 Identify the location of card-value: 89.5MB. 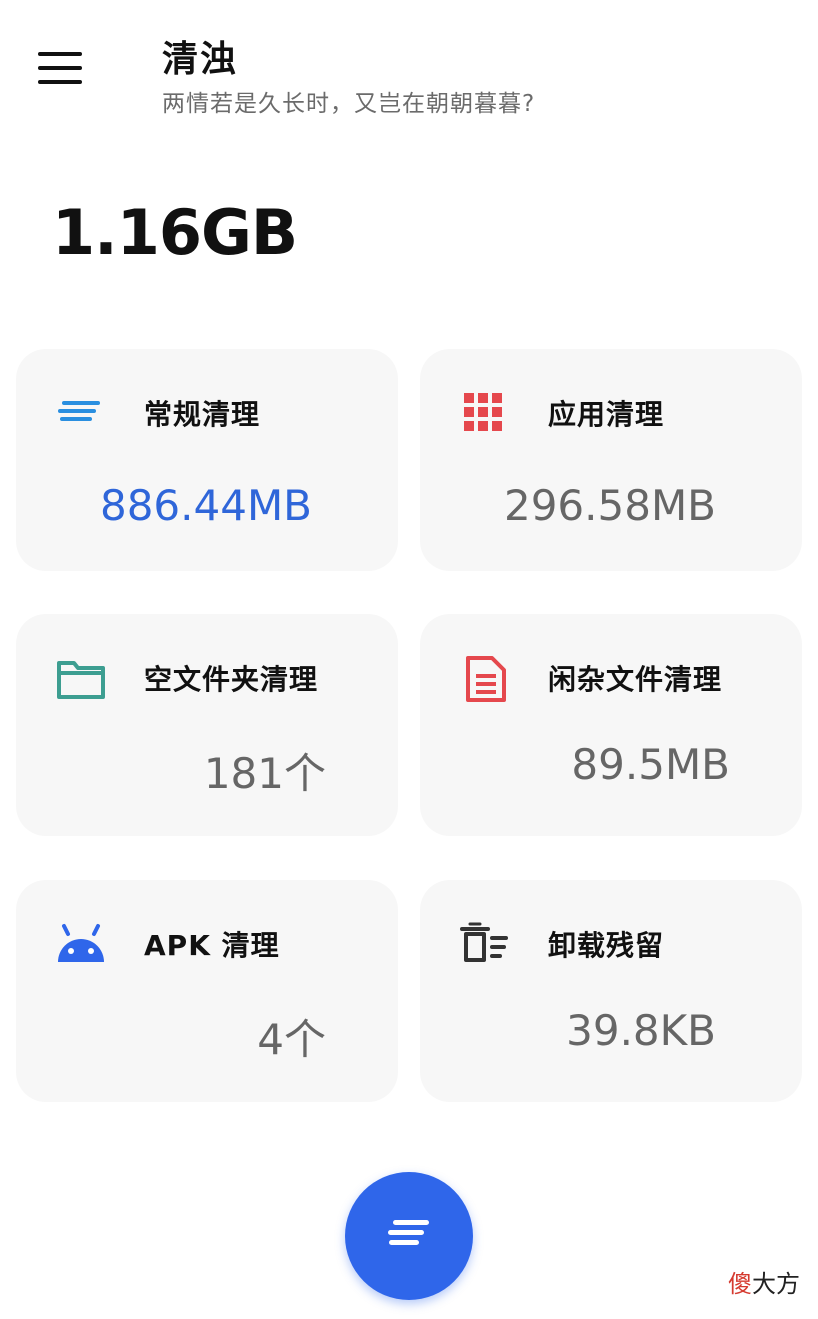
(650, 764).